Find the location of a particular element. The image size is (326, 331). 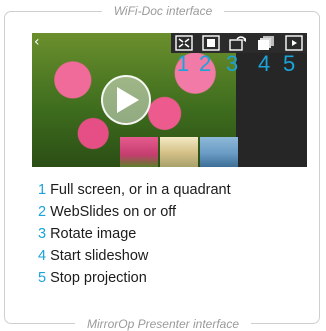

wifi-doc-caption: WiFi-Doc interface is located at coordinates (163, 11).